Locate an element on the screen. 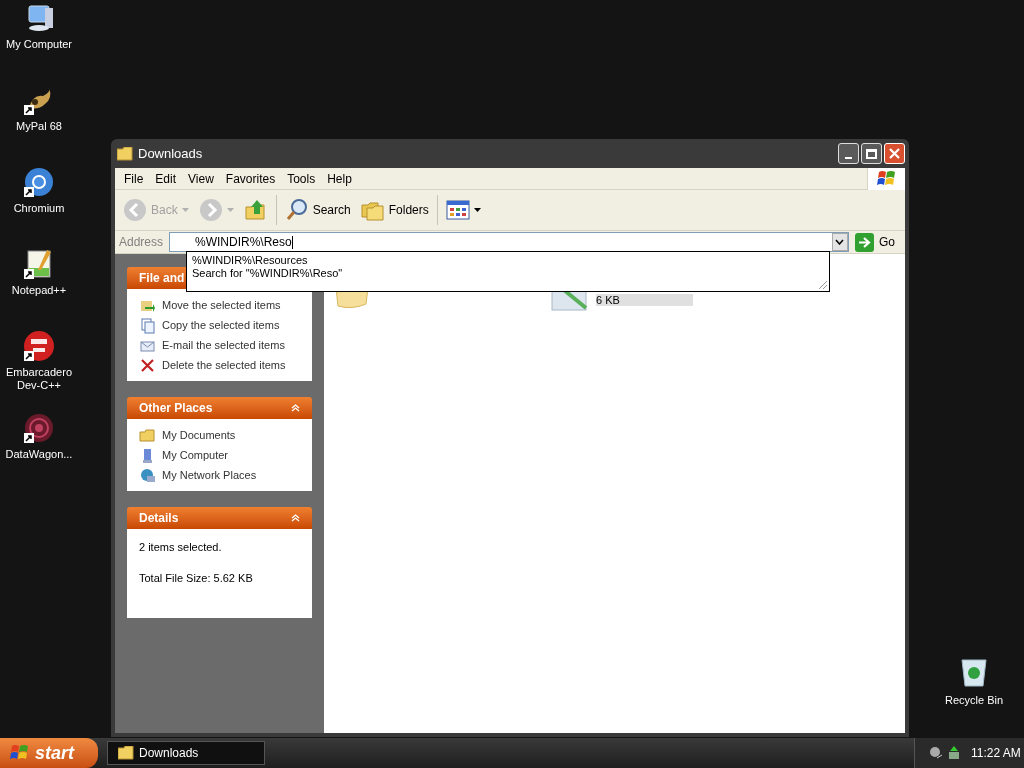 This screenshot has height=768, width=1024. address-text: %WINDIR%\Reso is located at coordinates (244, 242).